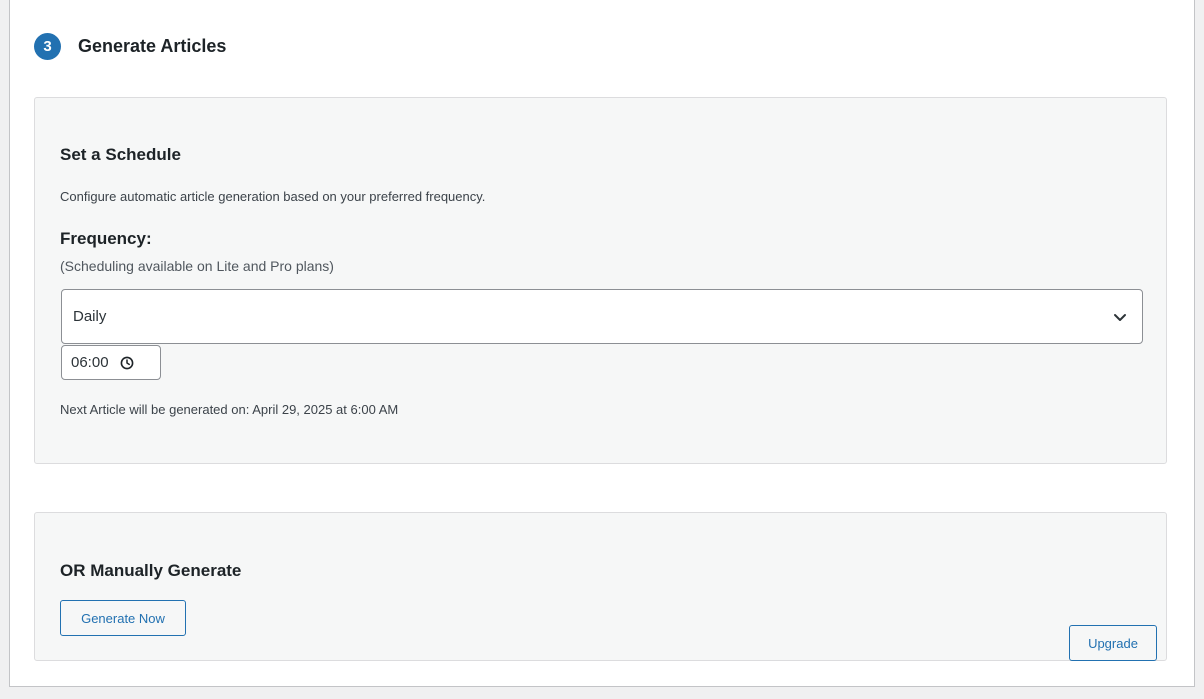  Describe the element at coordinates (106, 238) in the screenshot. I see `frequency-label: Frequency:` at that location.